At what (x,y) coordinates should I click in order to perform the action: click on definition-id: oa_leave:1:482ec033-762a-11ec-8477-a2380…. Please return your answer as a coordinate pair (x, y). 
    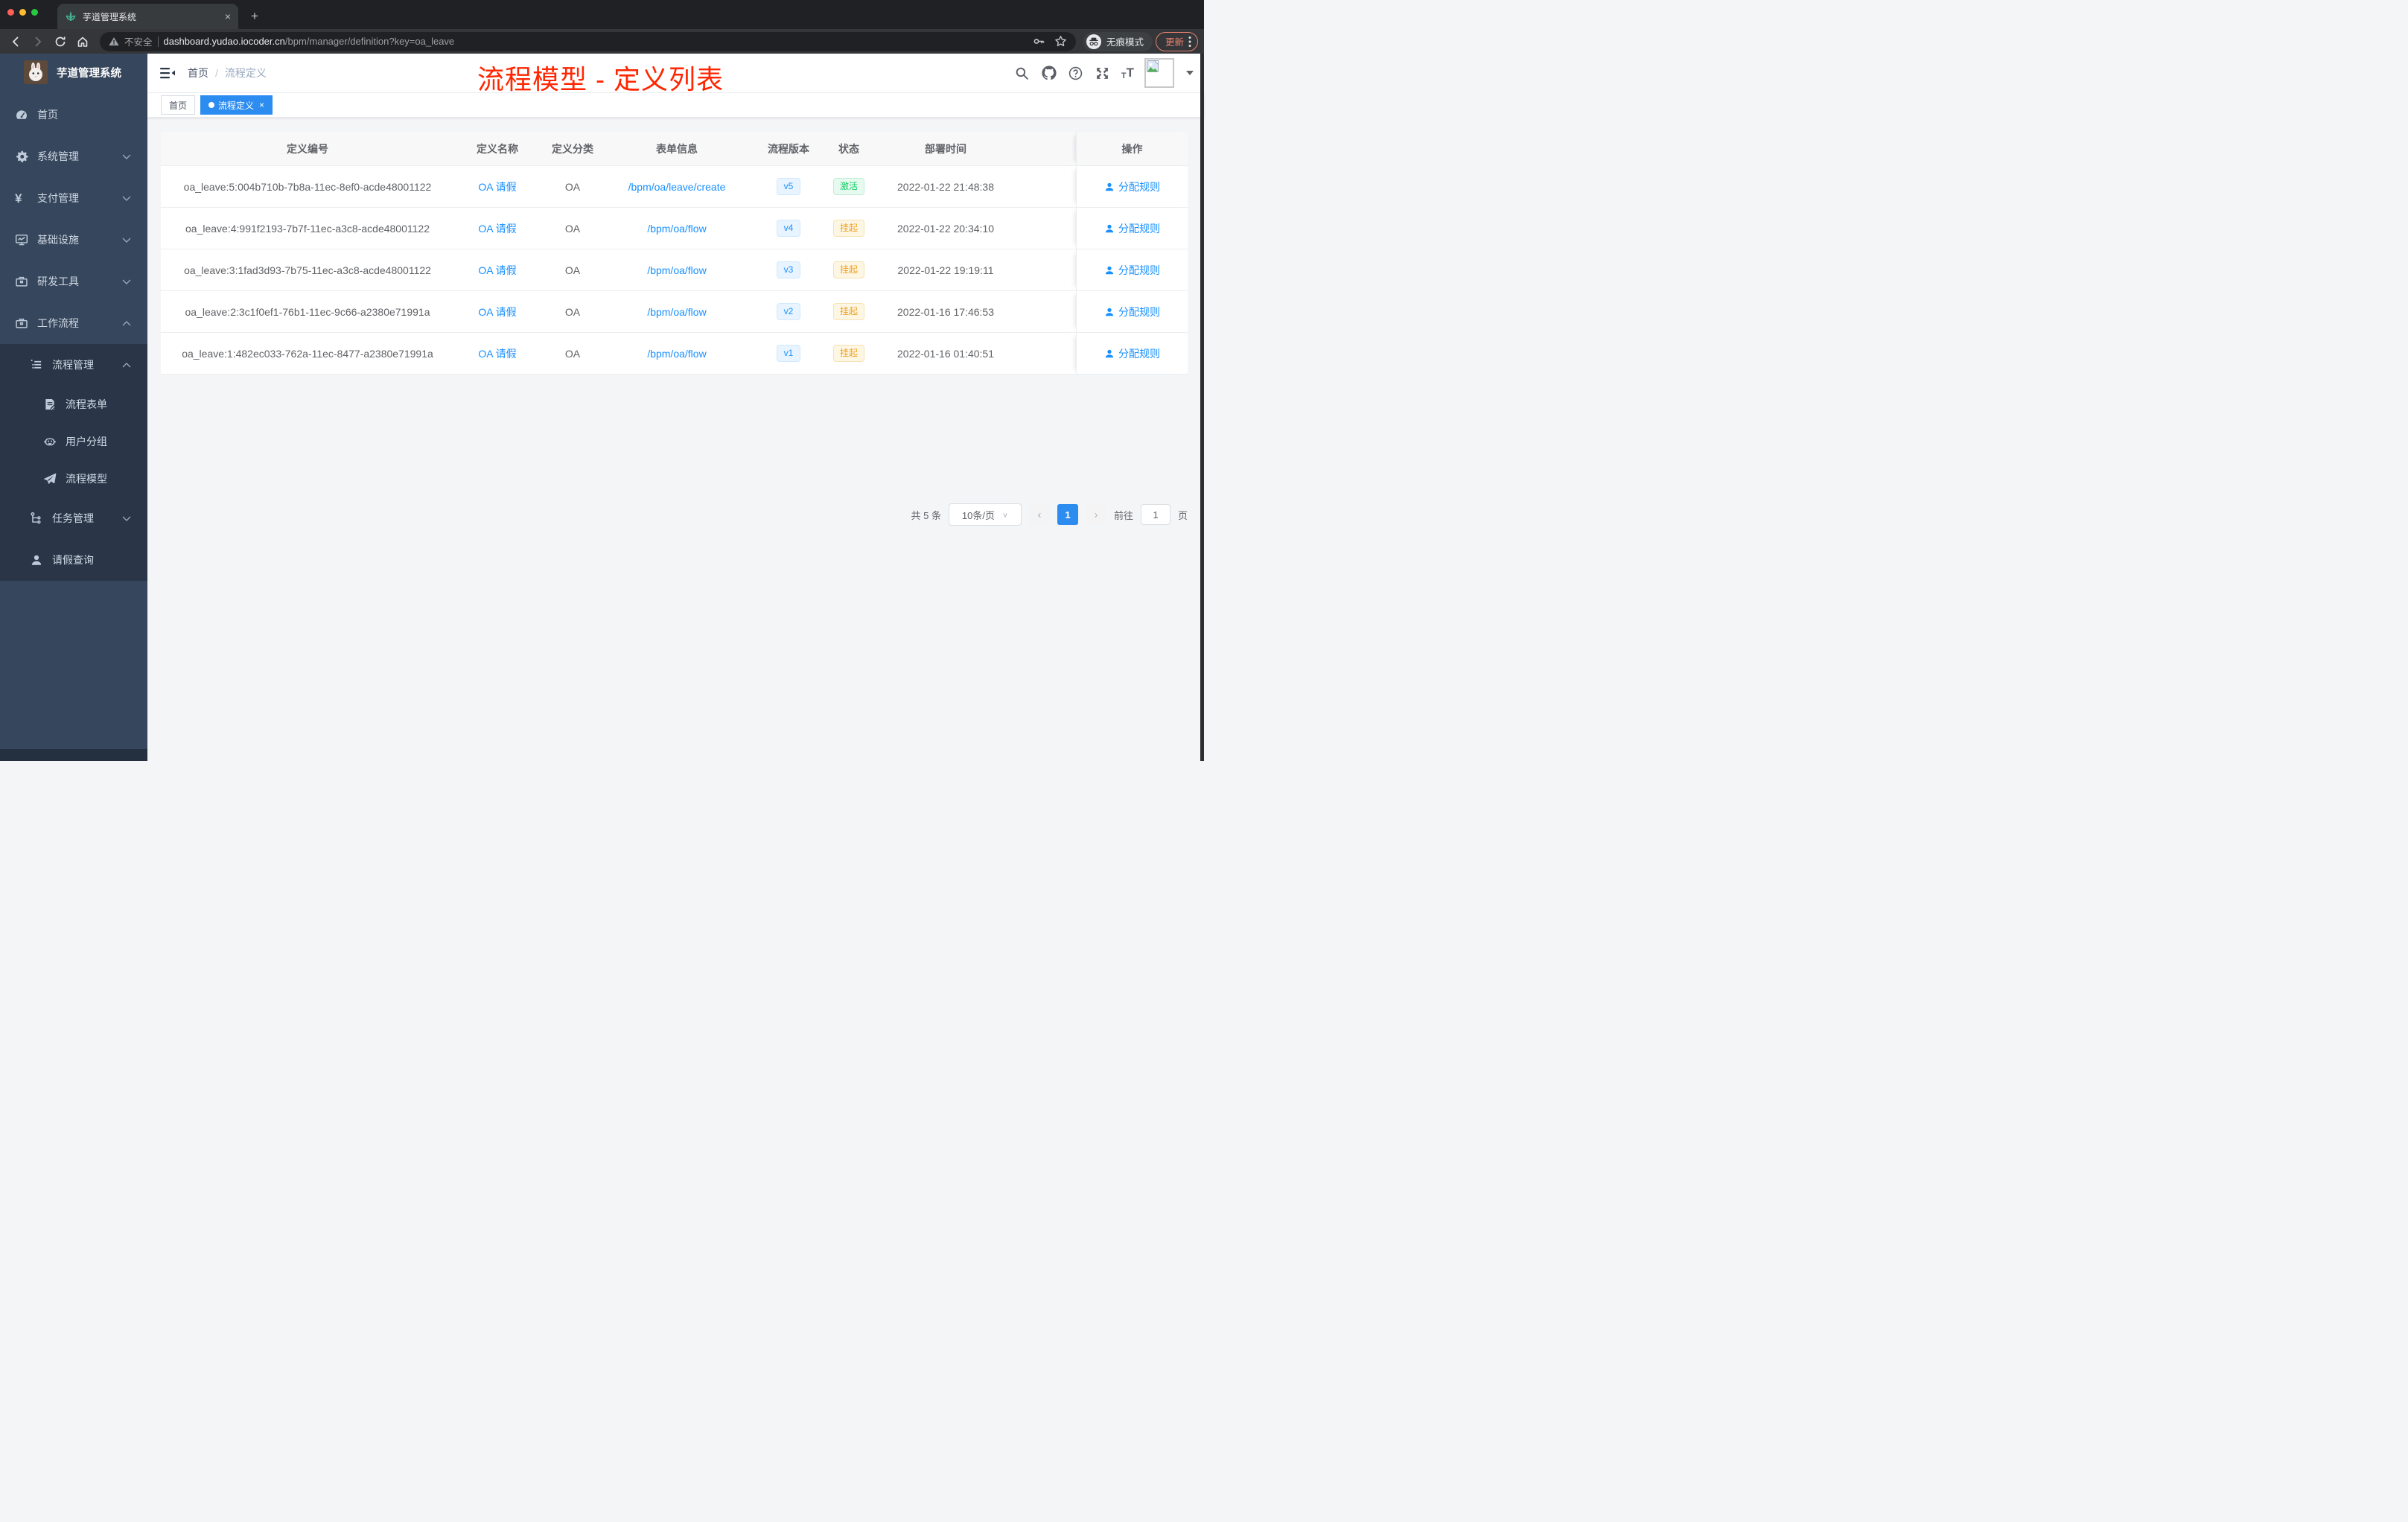
    Looking at the image, I should click on (307, 353).